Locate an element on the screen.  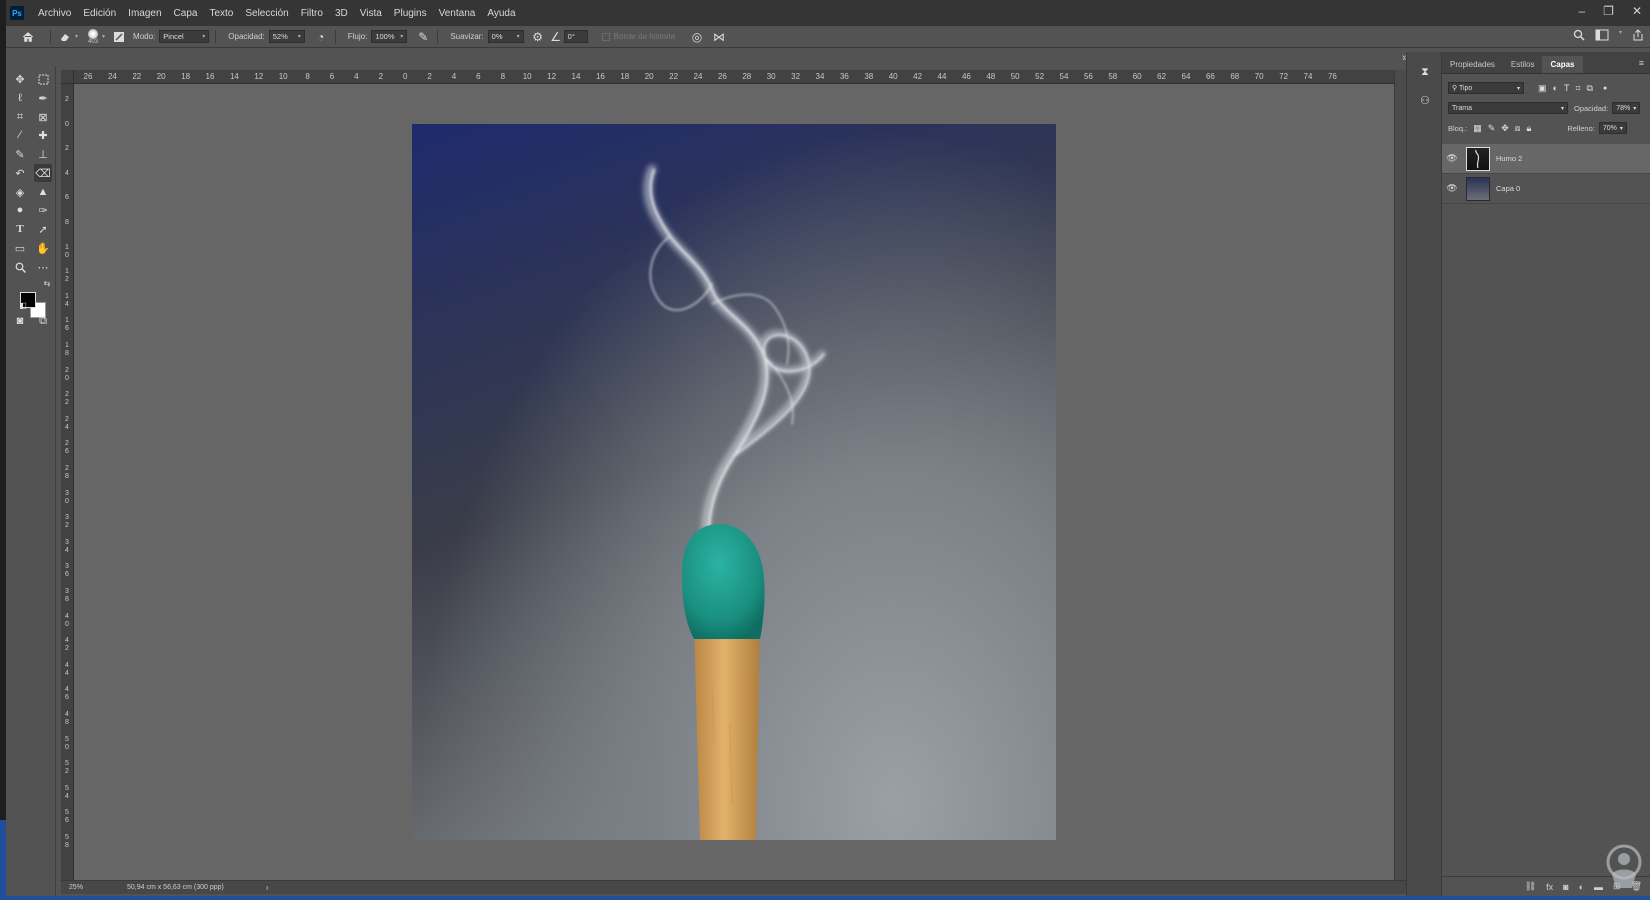
menu-ayuda: Ayuda is located at coordinates (501, 13).